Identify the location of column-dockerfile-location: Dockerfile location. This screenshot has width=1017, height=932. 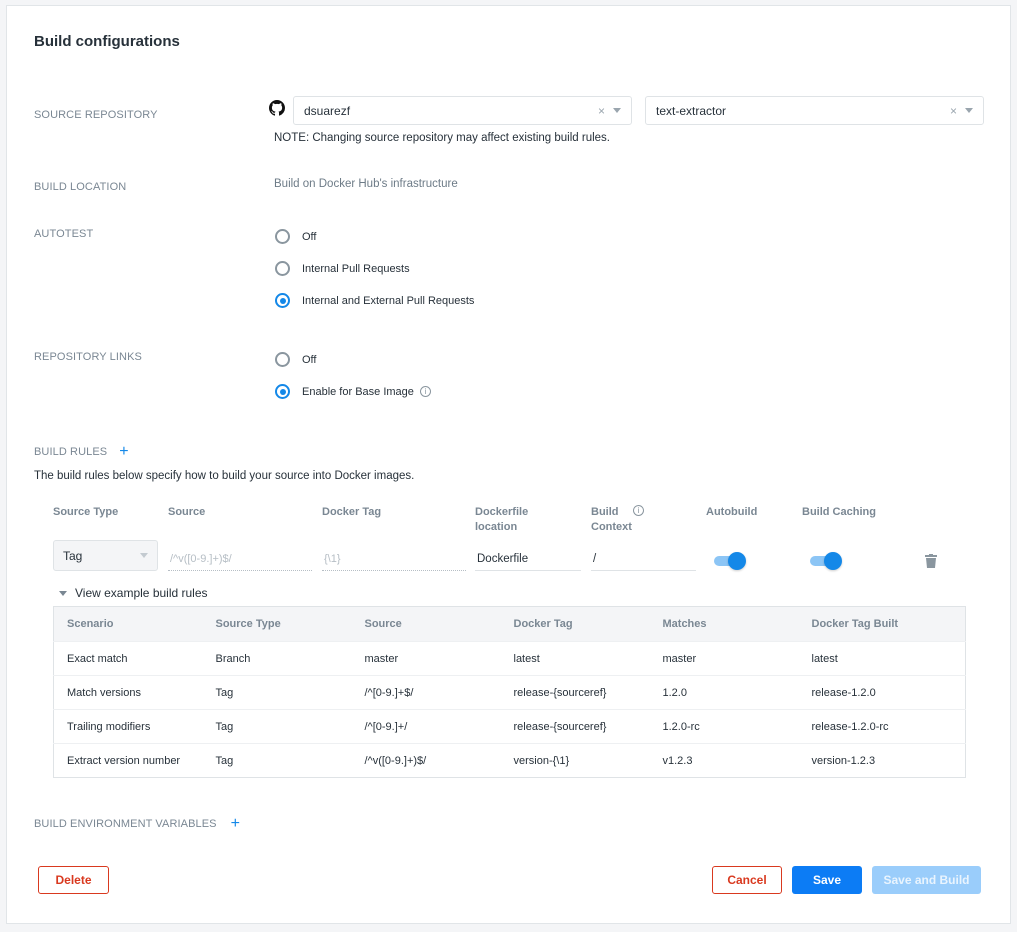
(501, 520).